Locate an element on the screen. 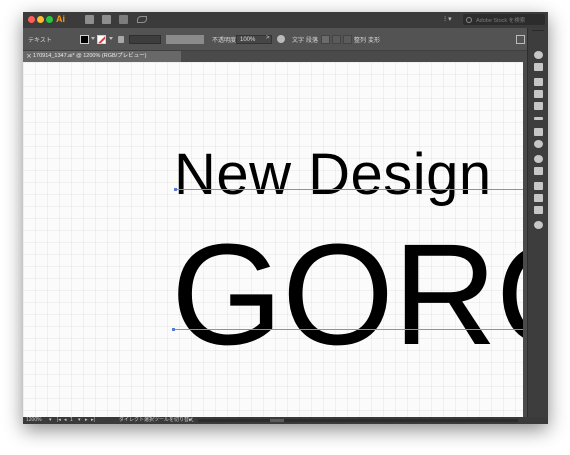 This screenshot has height=455, width=570. appearance-panel-icon is located at coordinates (538, 159).